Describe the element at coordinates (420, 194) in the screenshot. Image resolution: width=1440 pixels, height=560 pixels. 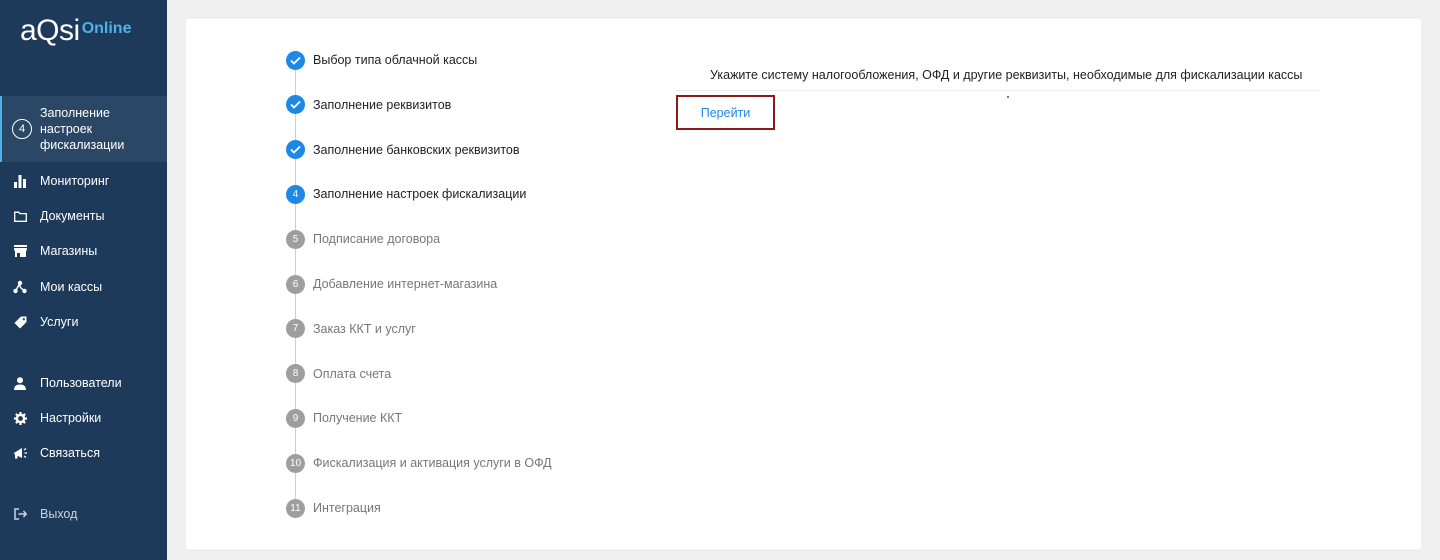
I see `step-label: Заполнение настроек фискализации` at that location.